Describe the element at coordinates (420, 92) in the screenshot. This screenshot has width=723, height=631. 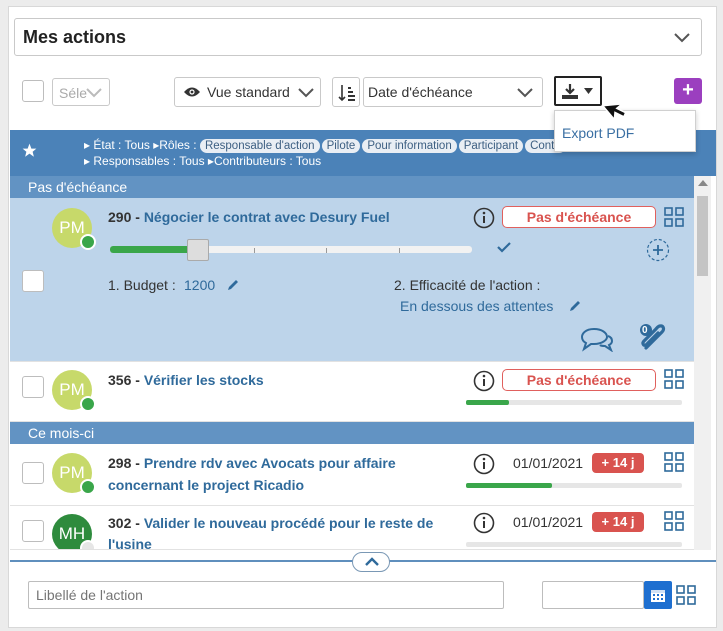
I see `sort-field-label: Date d'échéance` at that location.